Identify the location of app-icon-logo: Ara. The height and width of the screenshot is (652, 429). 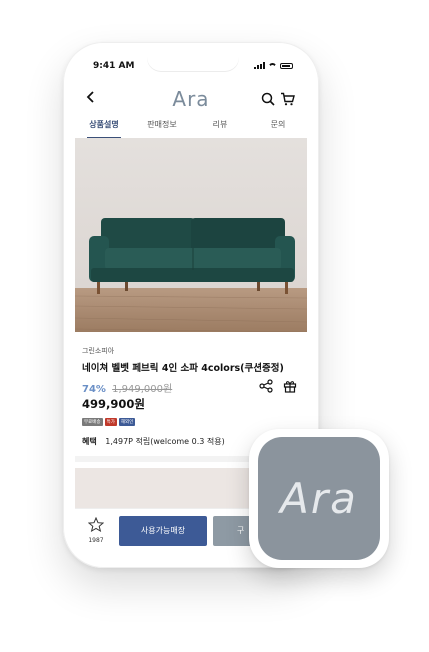
(319, 498).